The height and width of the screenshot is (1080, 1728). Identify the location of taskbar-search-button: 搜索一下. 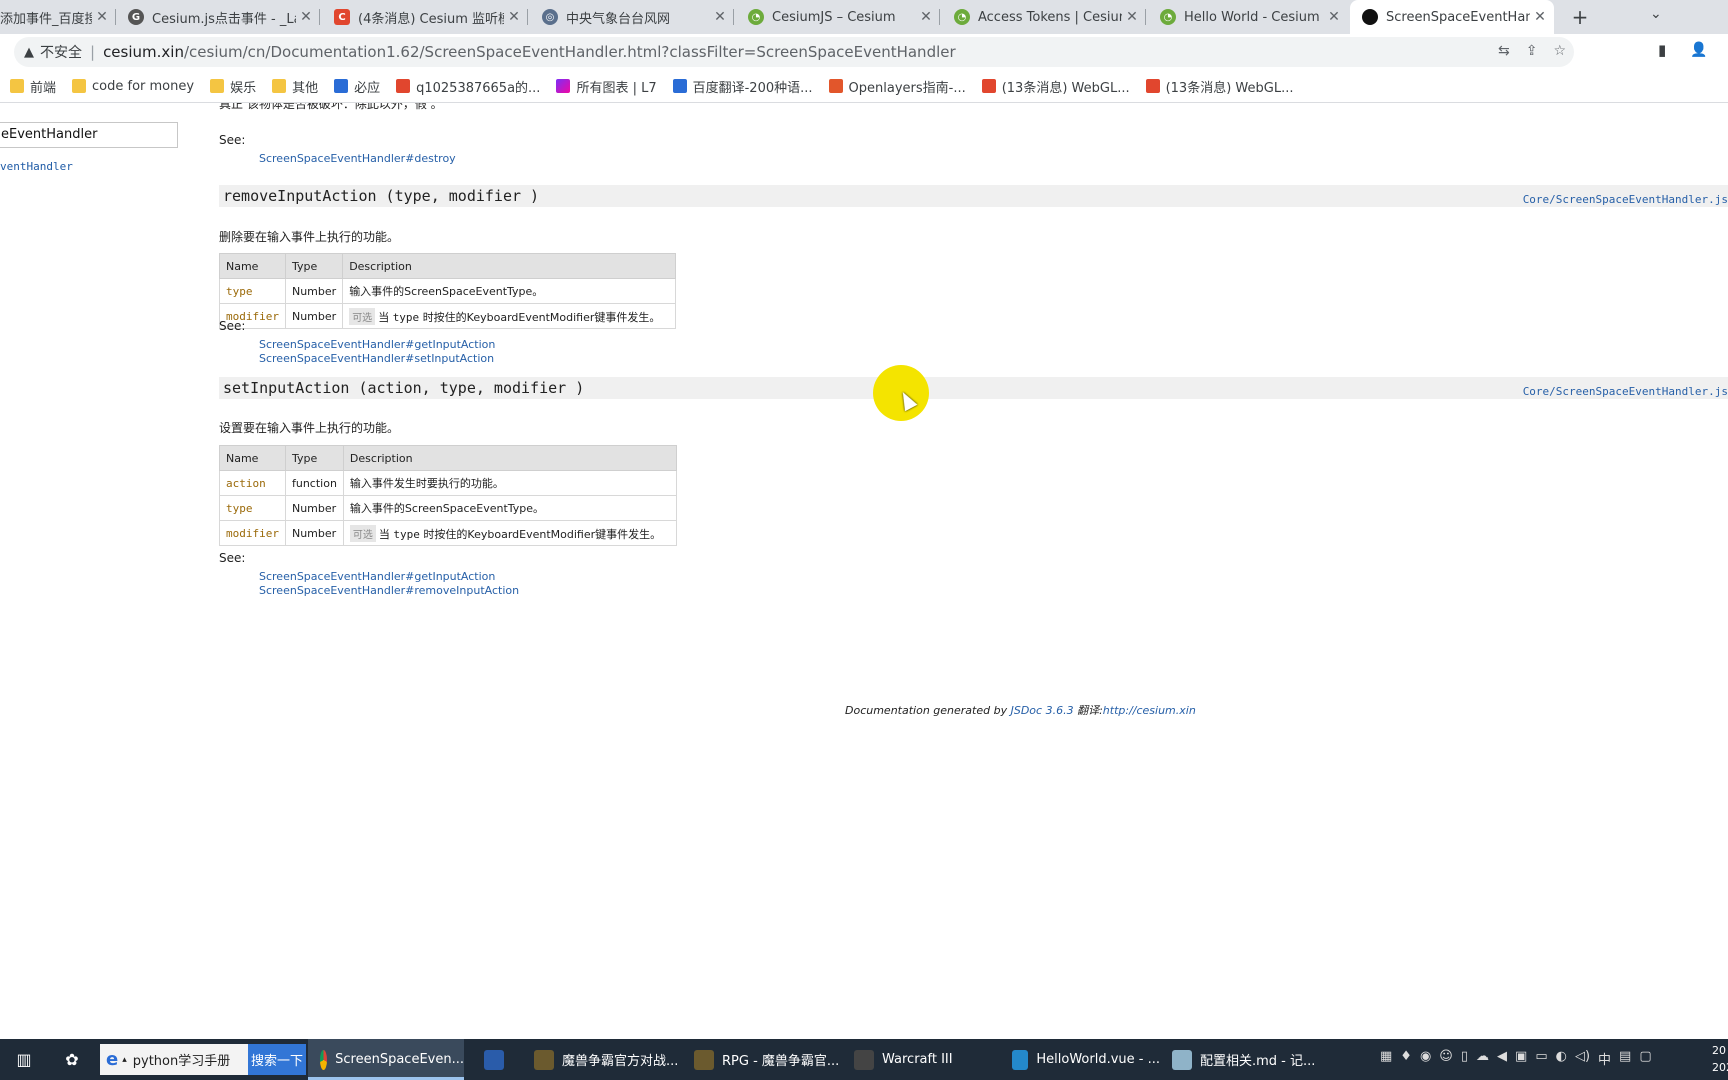
(277, 1059).